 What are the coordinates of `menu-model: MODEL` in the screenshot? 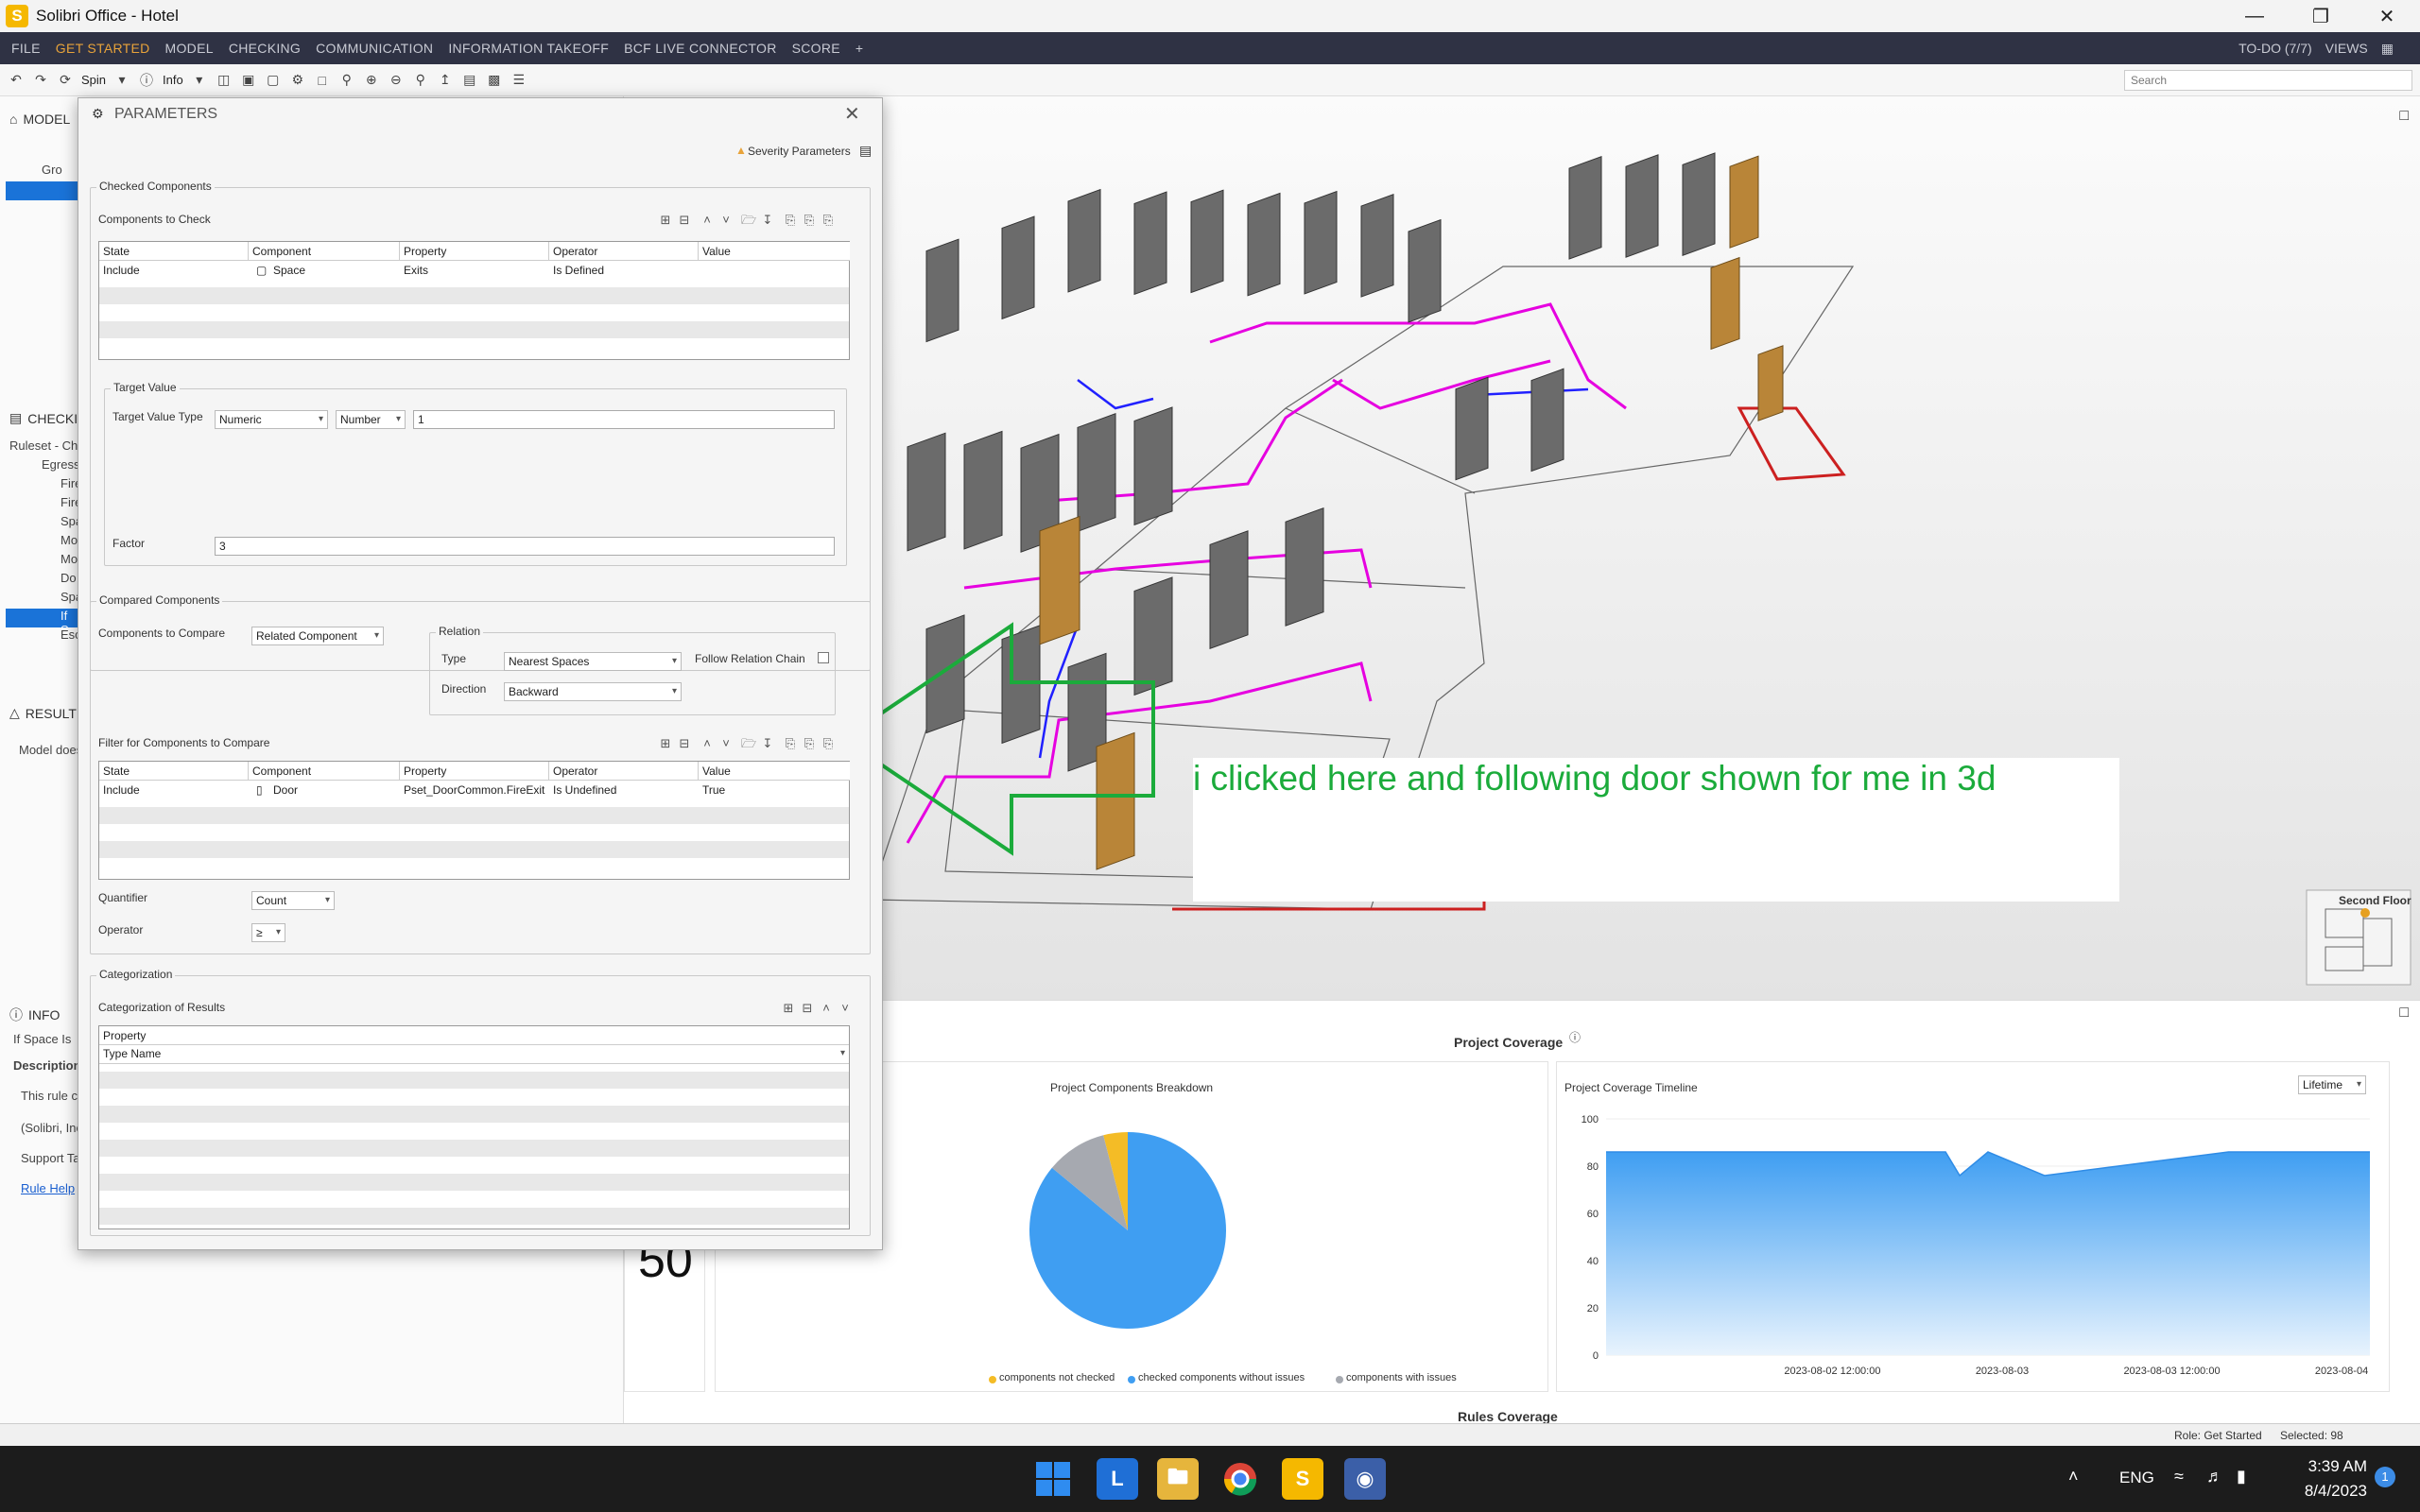 It's located at (189, 48).